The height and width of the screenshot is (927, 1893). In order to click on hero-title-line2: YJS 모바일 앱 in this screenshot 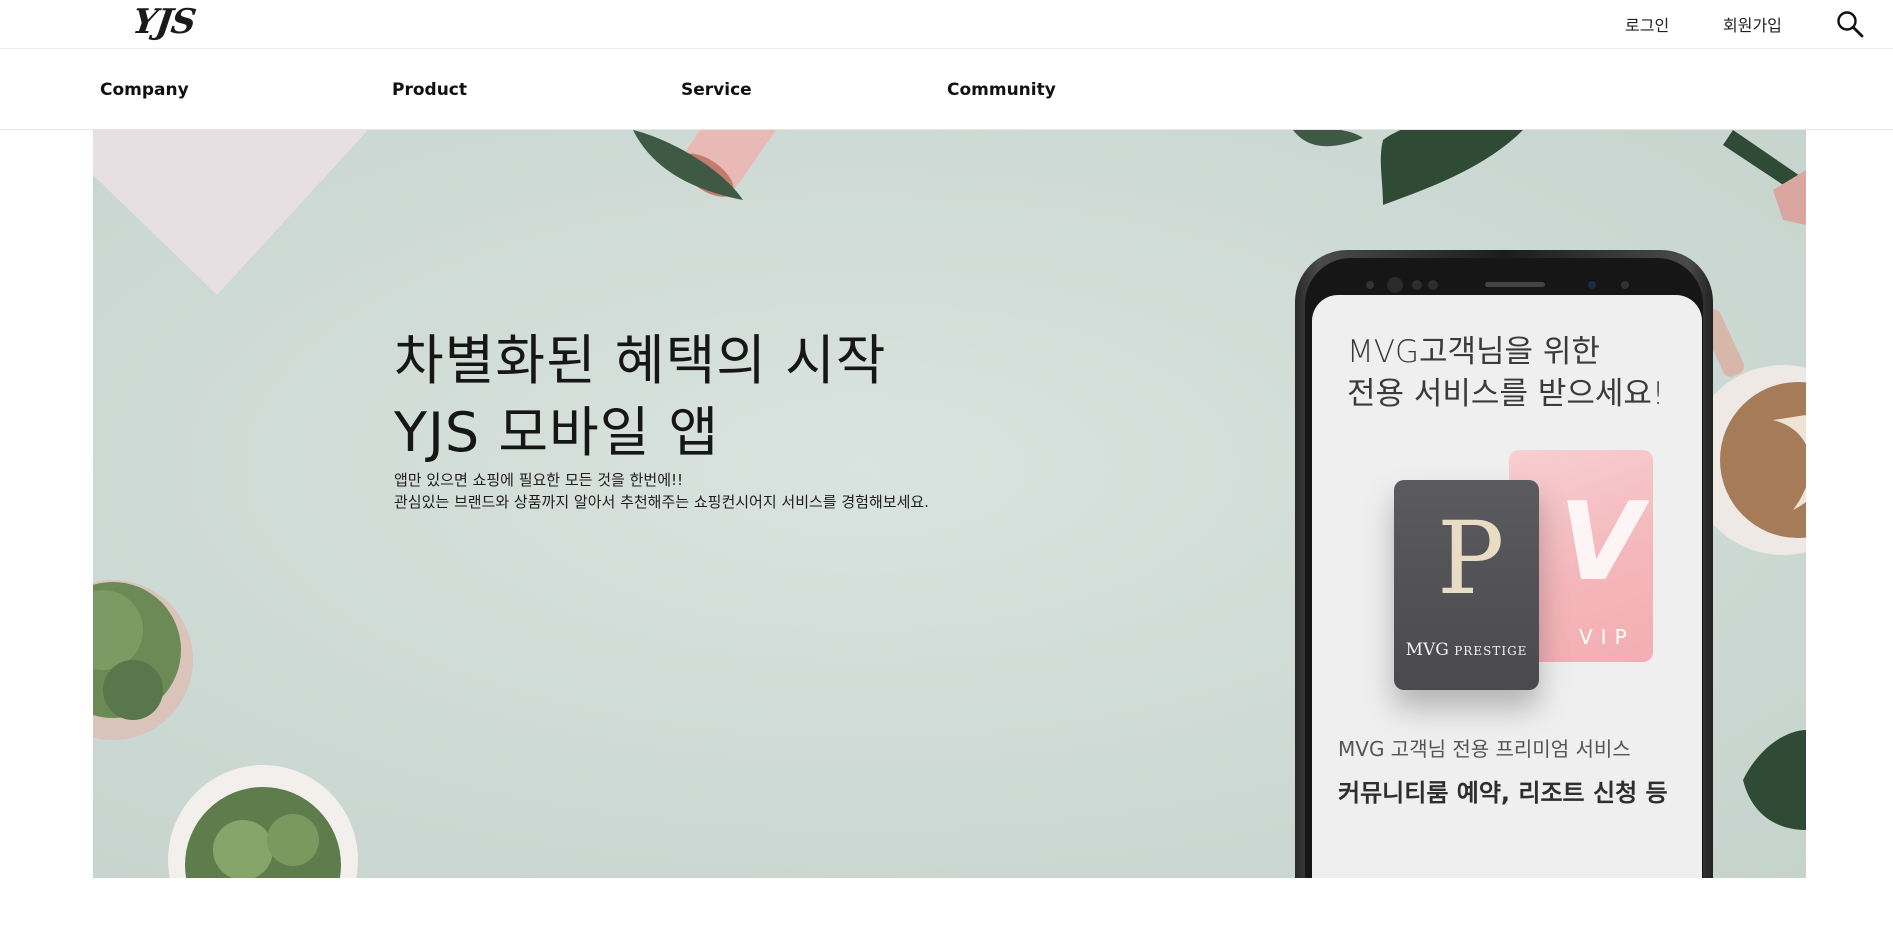, I will do `click(557, 432)`.